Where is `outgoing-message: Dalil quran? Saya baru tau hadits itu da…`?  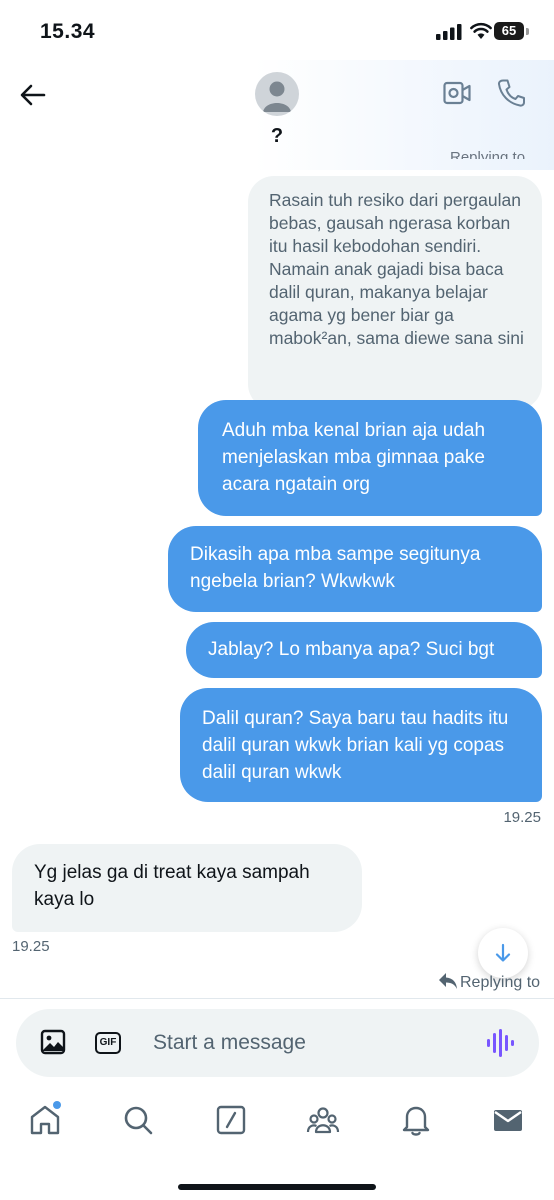 outgoing-message: Dalil quran? Saya baru tau hadits itu da… is located at coordinates (361, 745).